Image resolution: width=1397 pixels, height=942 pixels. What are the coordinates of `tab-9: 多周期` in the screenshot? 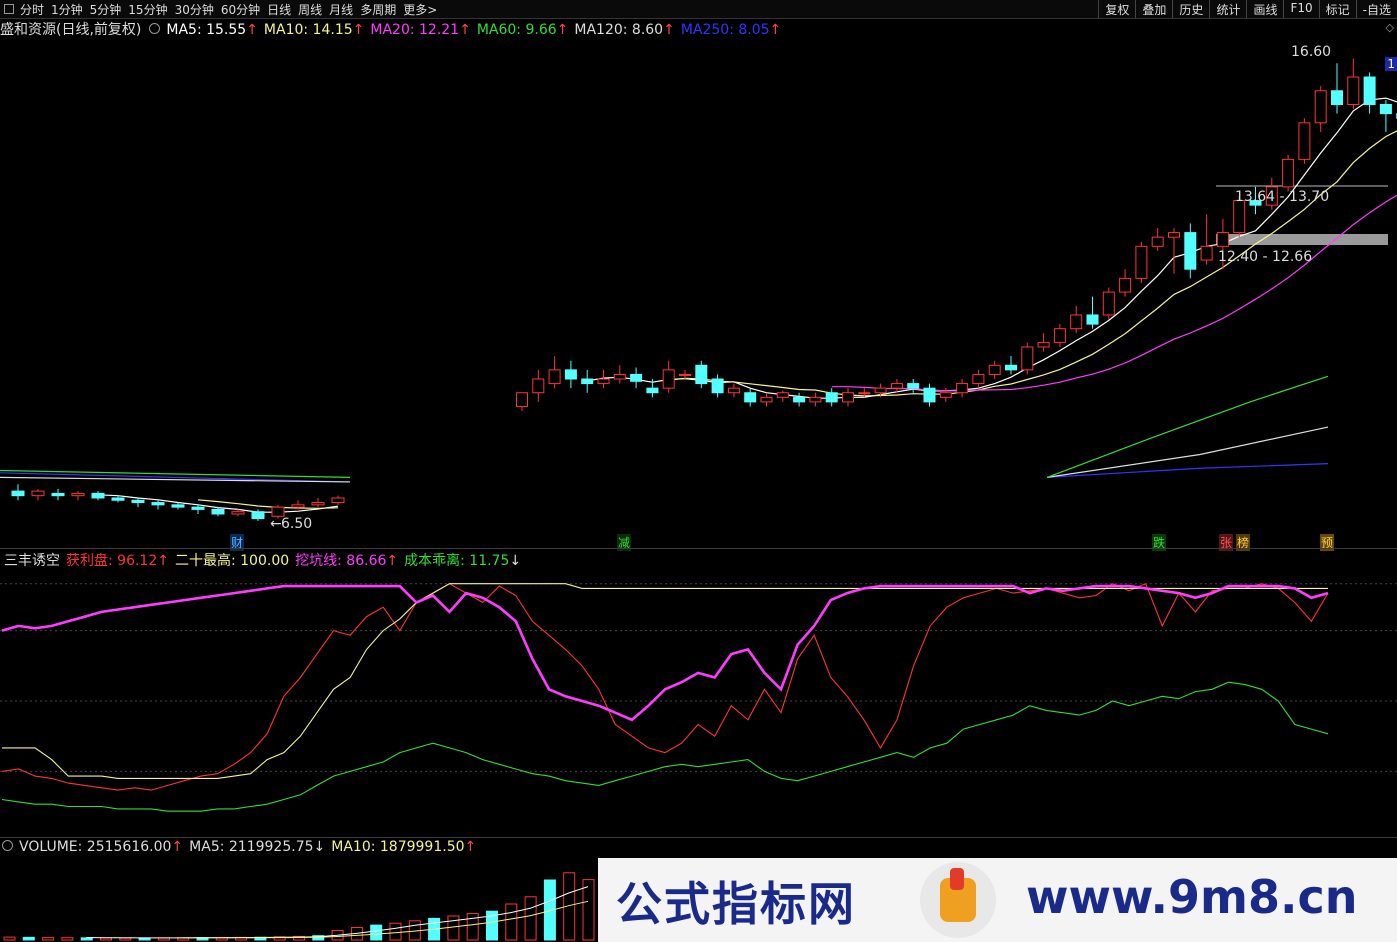 It's located at (378, 9).